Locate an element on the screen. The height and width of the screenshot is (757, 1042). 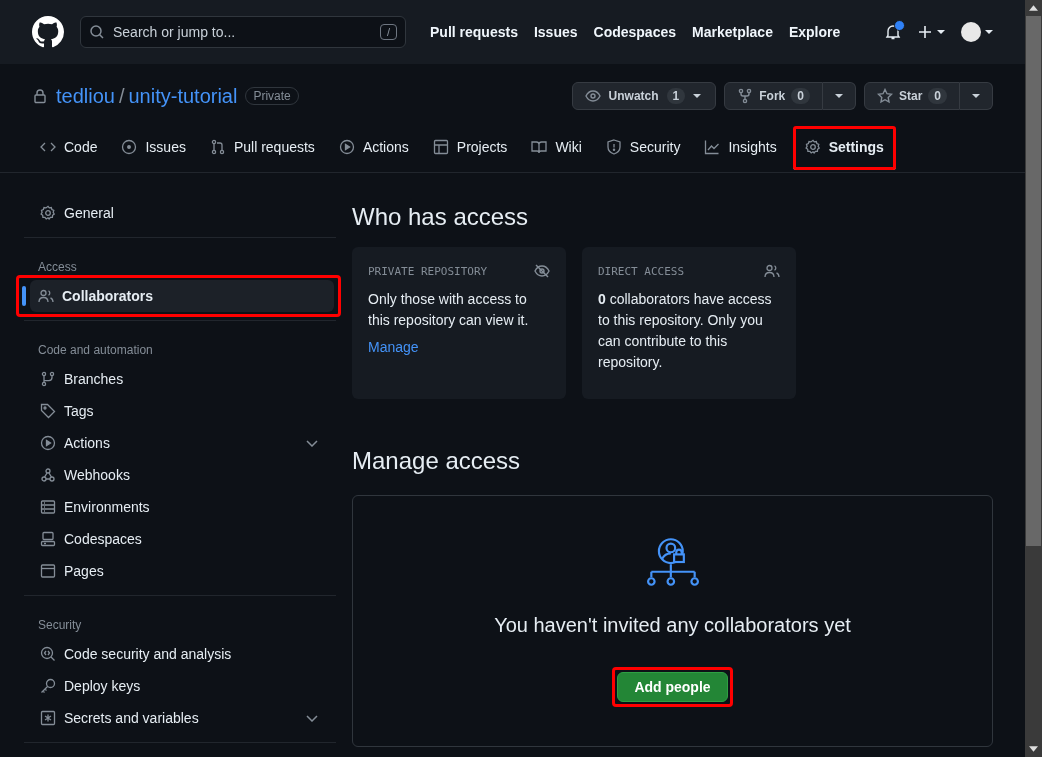
repo-tab: Code is located at coordinates (69, 148).